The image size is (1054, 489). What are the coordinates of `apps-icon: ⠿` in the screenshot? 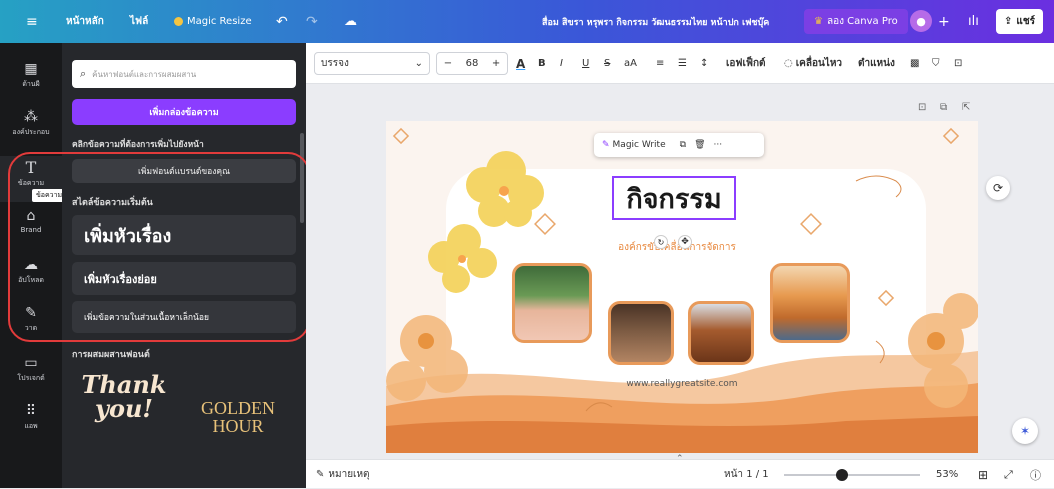 It's located at (31, 411).